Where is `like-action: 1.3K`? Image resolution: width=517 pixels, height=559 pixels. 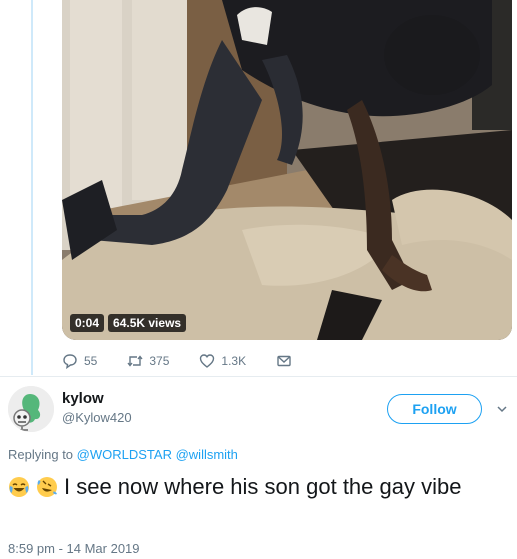 like-action: 1.3K is located at coordinates (222, 361).